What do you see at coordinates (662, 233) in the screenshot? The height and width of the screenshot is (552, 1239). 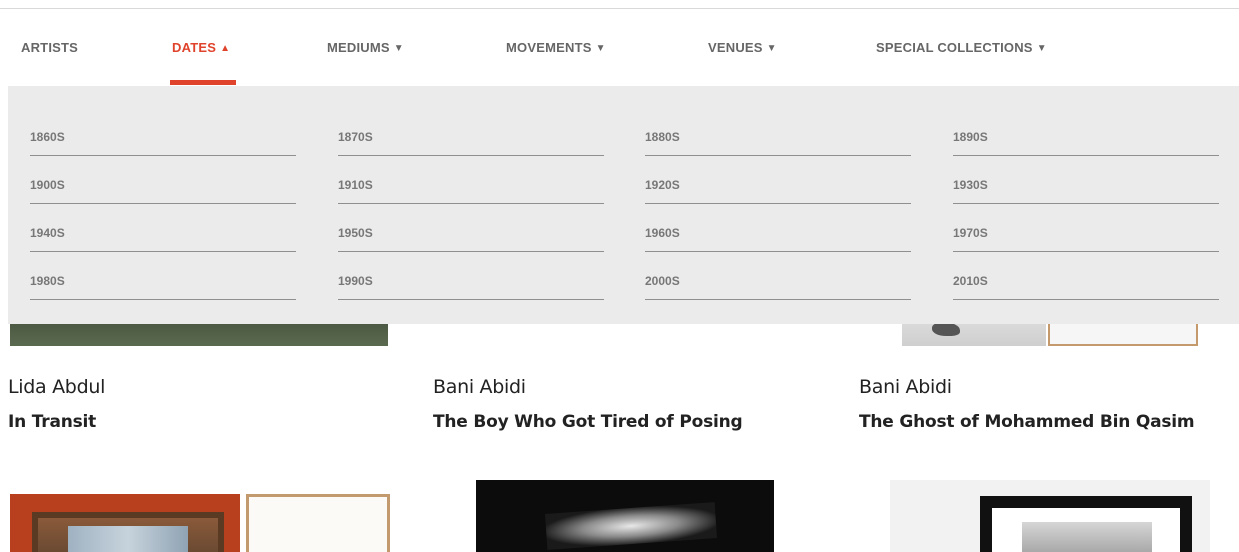 I see `date-link-label: 1960S` at bounding box center [662, 233].